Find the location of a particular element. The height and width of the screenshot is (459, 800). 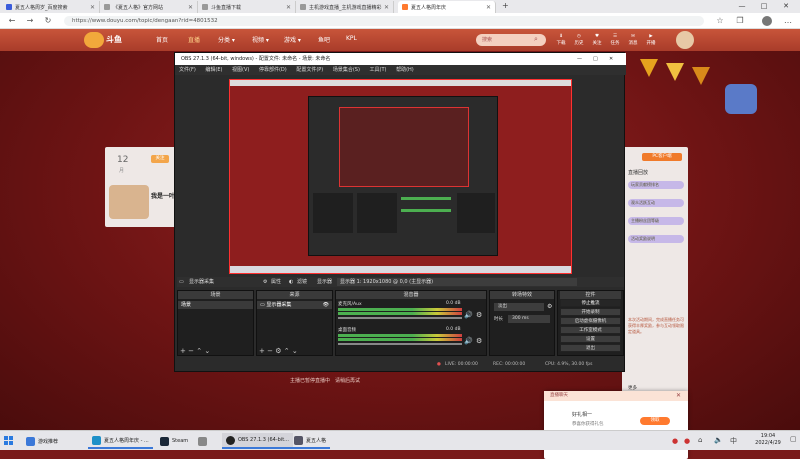

nav-category: 分类 ▾ is located at coordinates (226, 39).